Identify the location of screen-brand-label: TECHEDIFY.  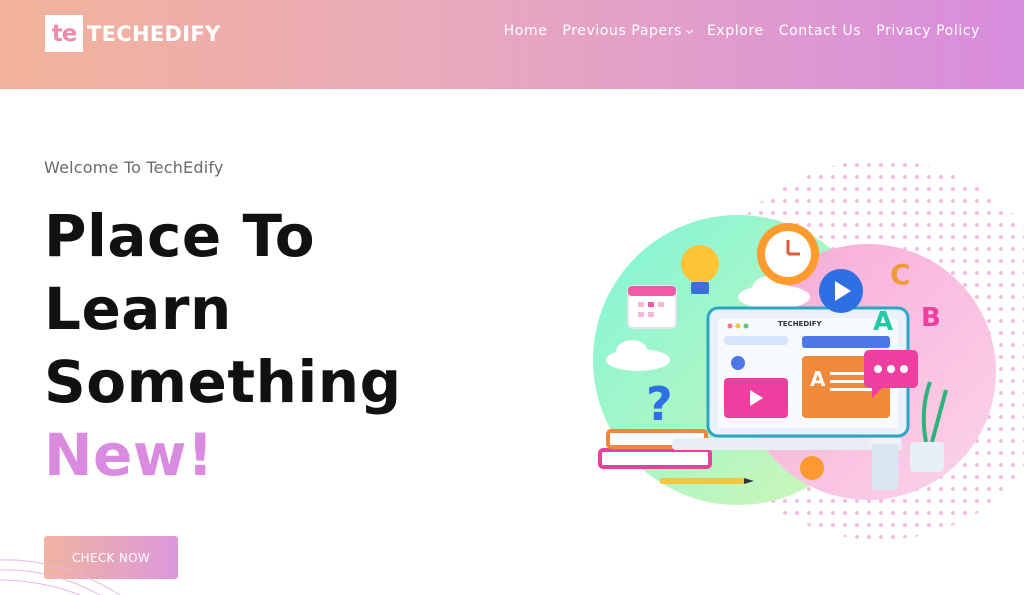
(800, 324).